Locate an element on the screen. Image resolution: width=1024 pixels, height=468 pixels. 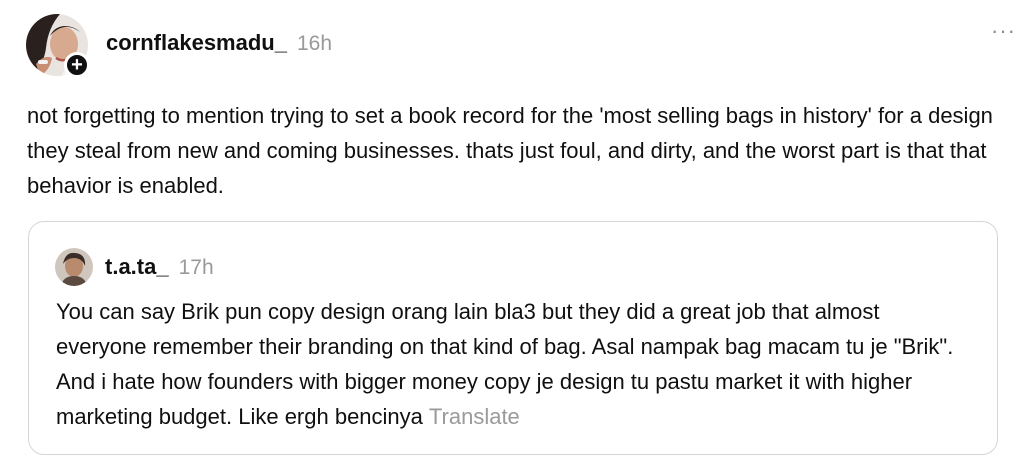
post-header: + cornflakesmadu_ 16h is located at coordinates (514, 47).